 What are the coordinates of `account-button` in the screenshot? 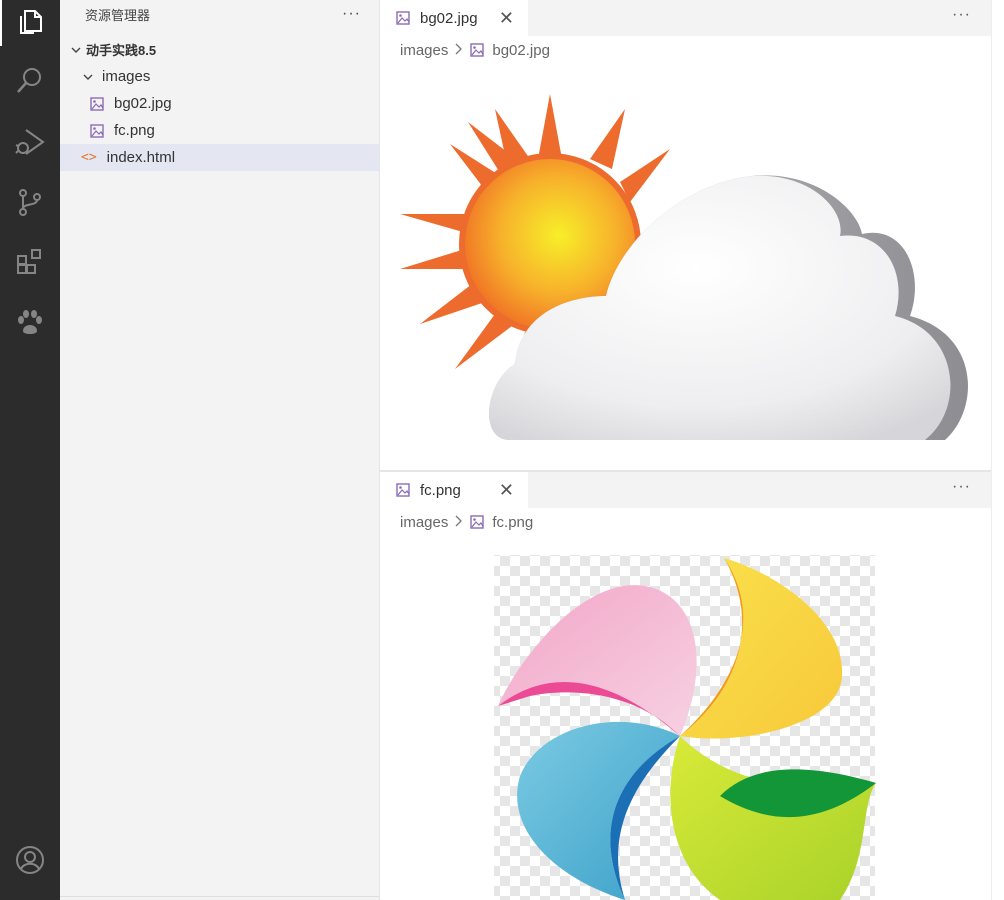 It's located at (30, 860).